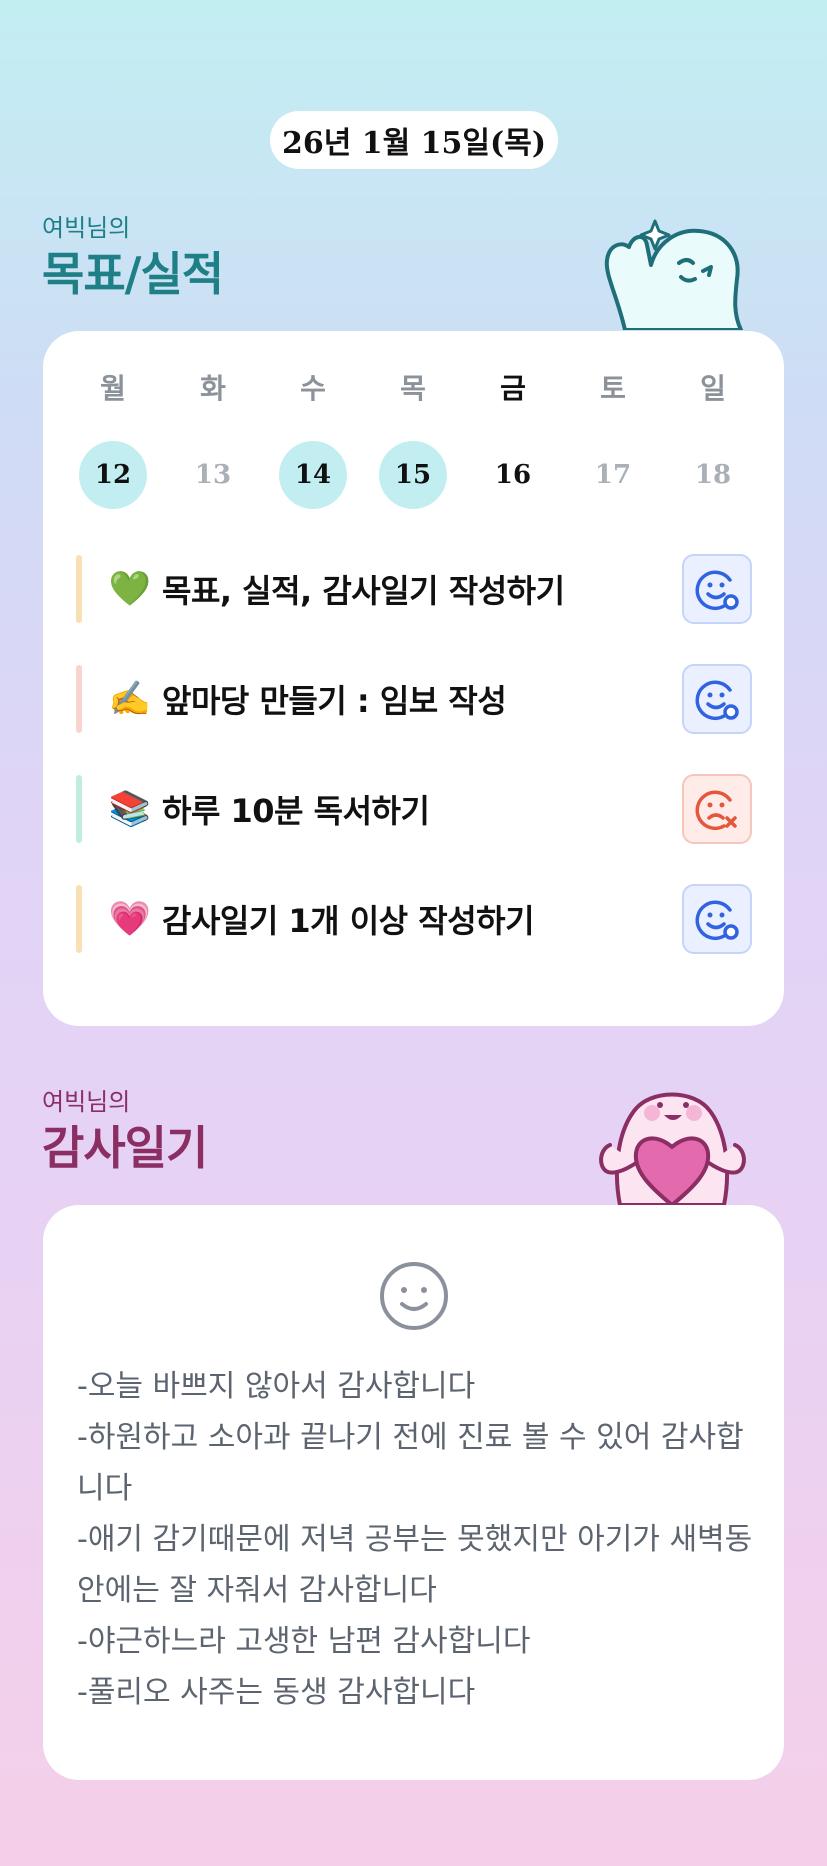  I want to click on diary-line: -풀리오 사주는 동생 감사합니다, so click(276, 1692).